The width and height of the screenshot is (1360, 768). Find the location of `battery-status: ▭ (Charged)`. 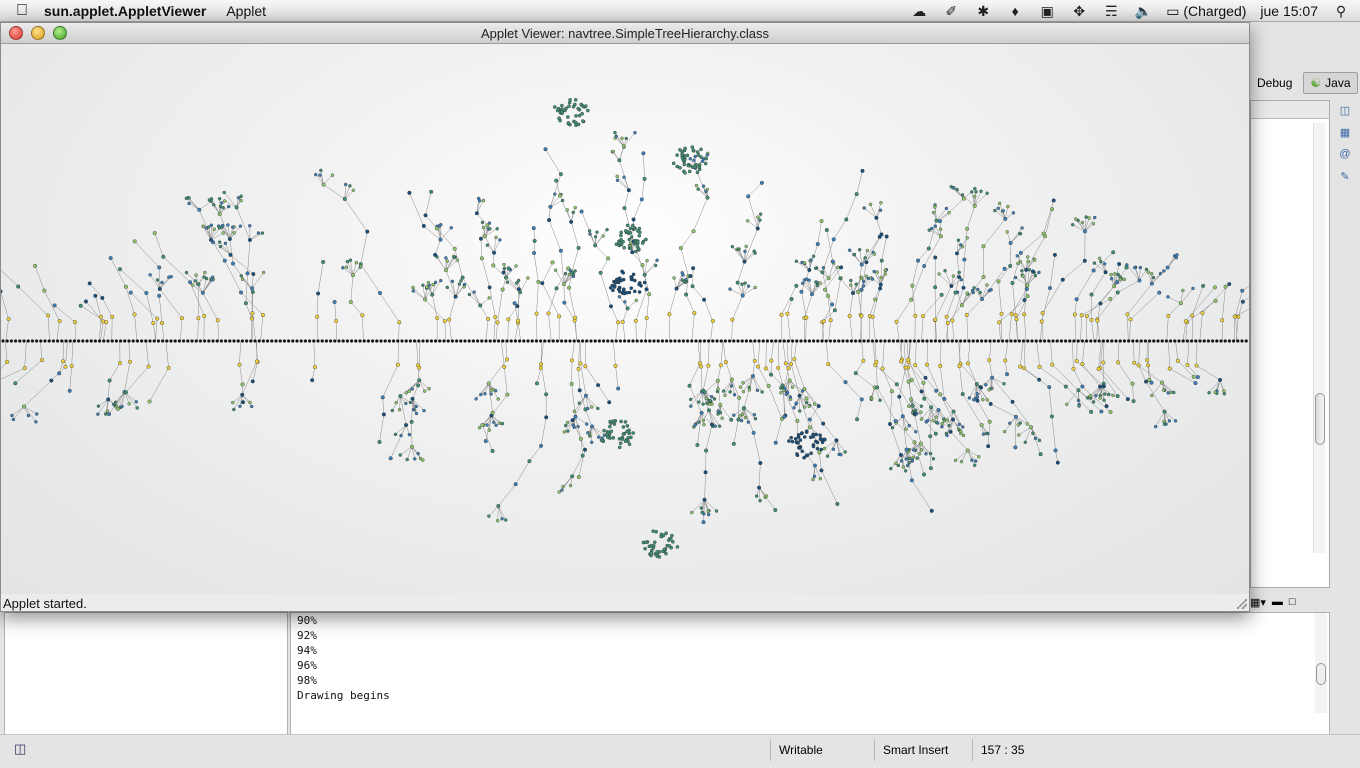

battery-status: ▭ (Charged) is located at coordinates (1206, 11).